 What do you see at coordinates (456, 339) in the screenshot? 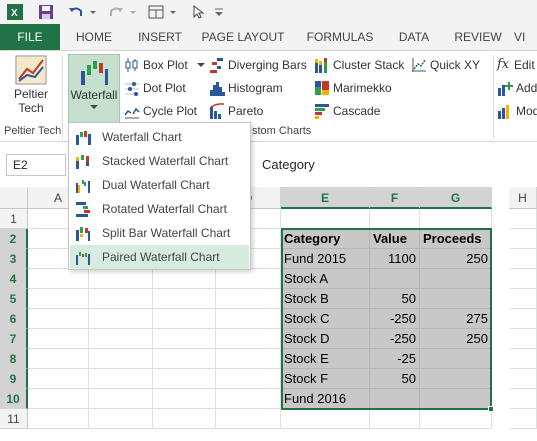
I see `table-cell: 250` at bounding box center [456, 339].